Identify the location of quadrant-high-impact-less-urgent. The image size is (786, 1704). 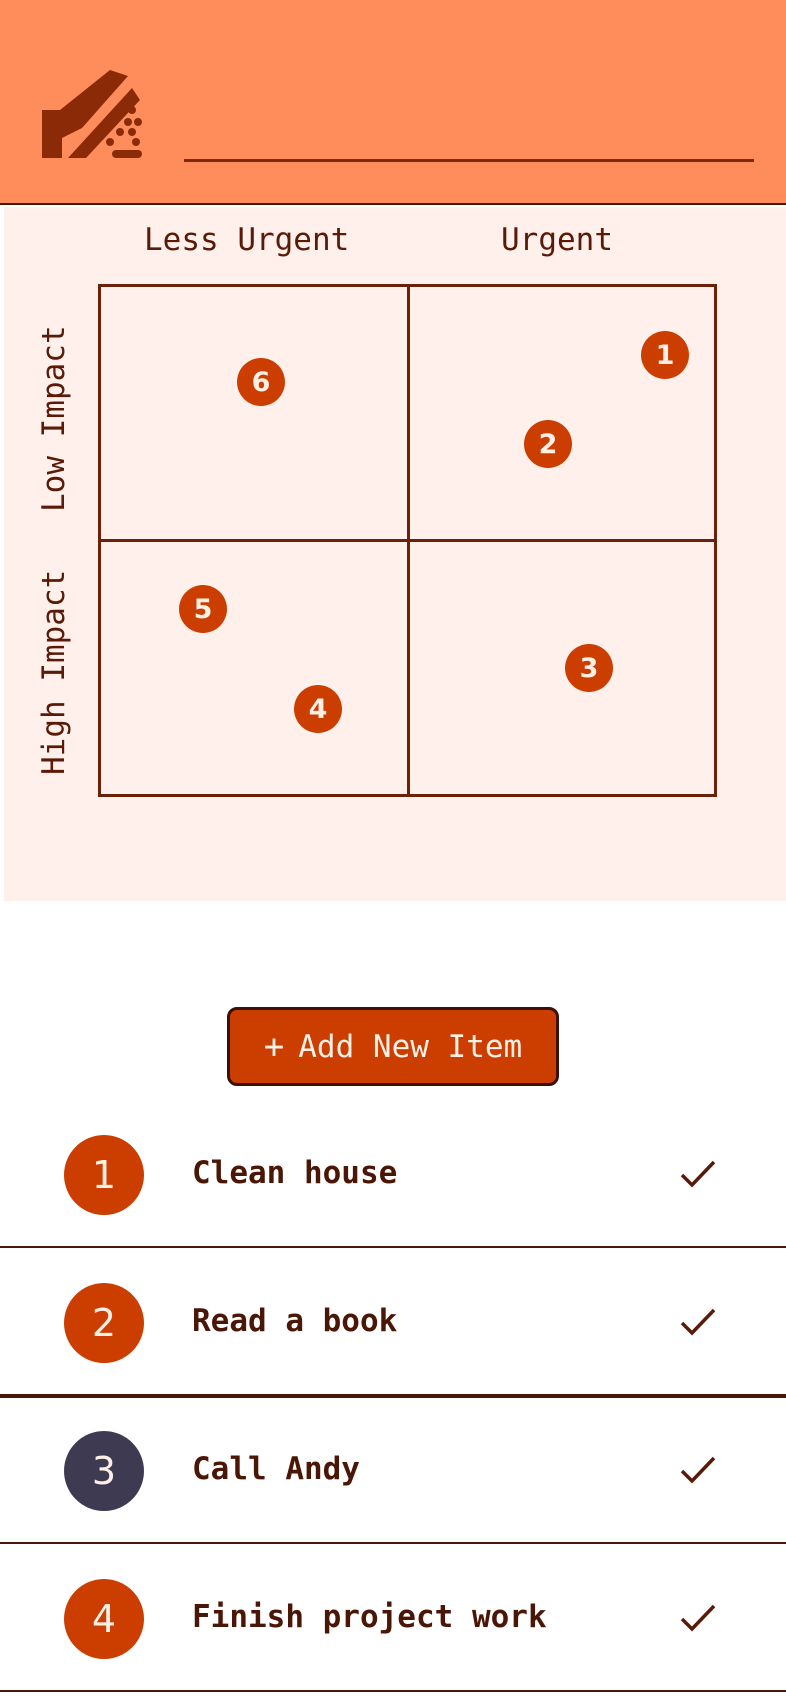
(254, 668).